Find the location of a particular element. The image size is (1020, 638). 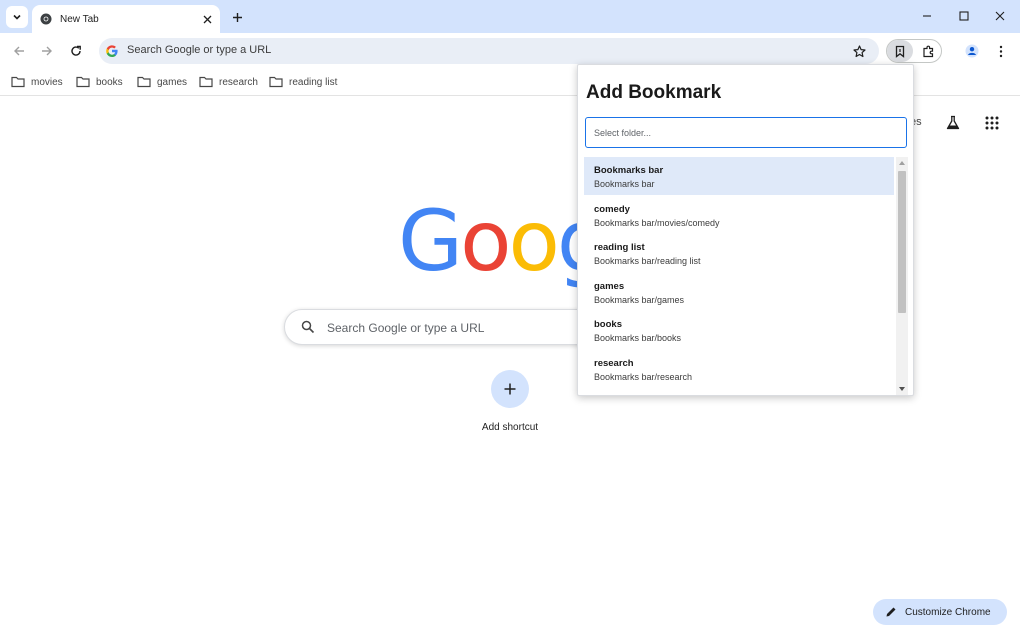

maximize-button is located at coordinates (964, 16).